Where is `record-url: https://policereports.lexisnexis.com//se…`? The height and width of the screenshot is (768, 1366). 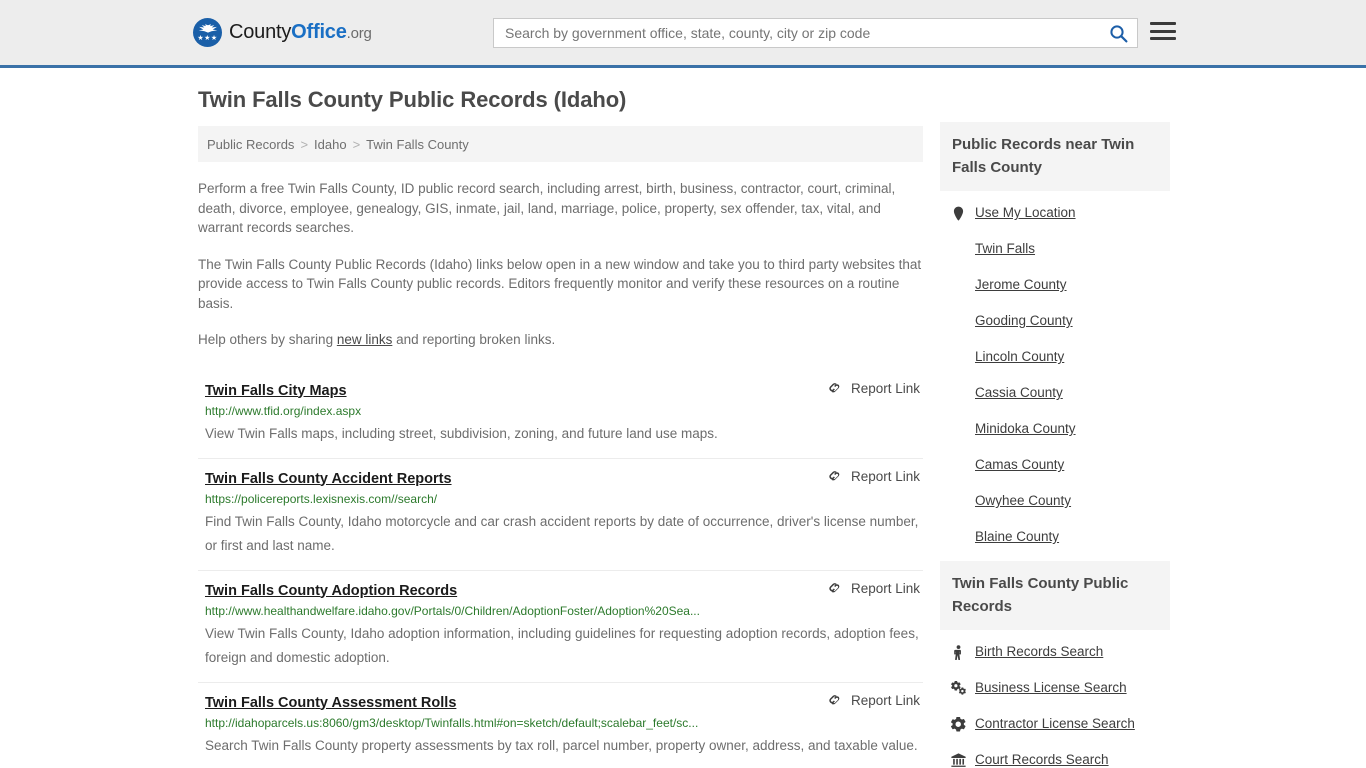
record-url: https://policereports.lexisnexis.com//se… is located at coordinates (321, 498).